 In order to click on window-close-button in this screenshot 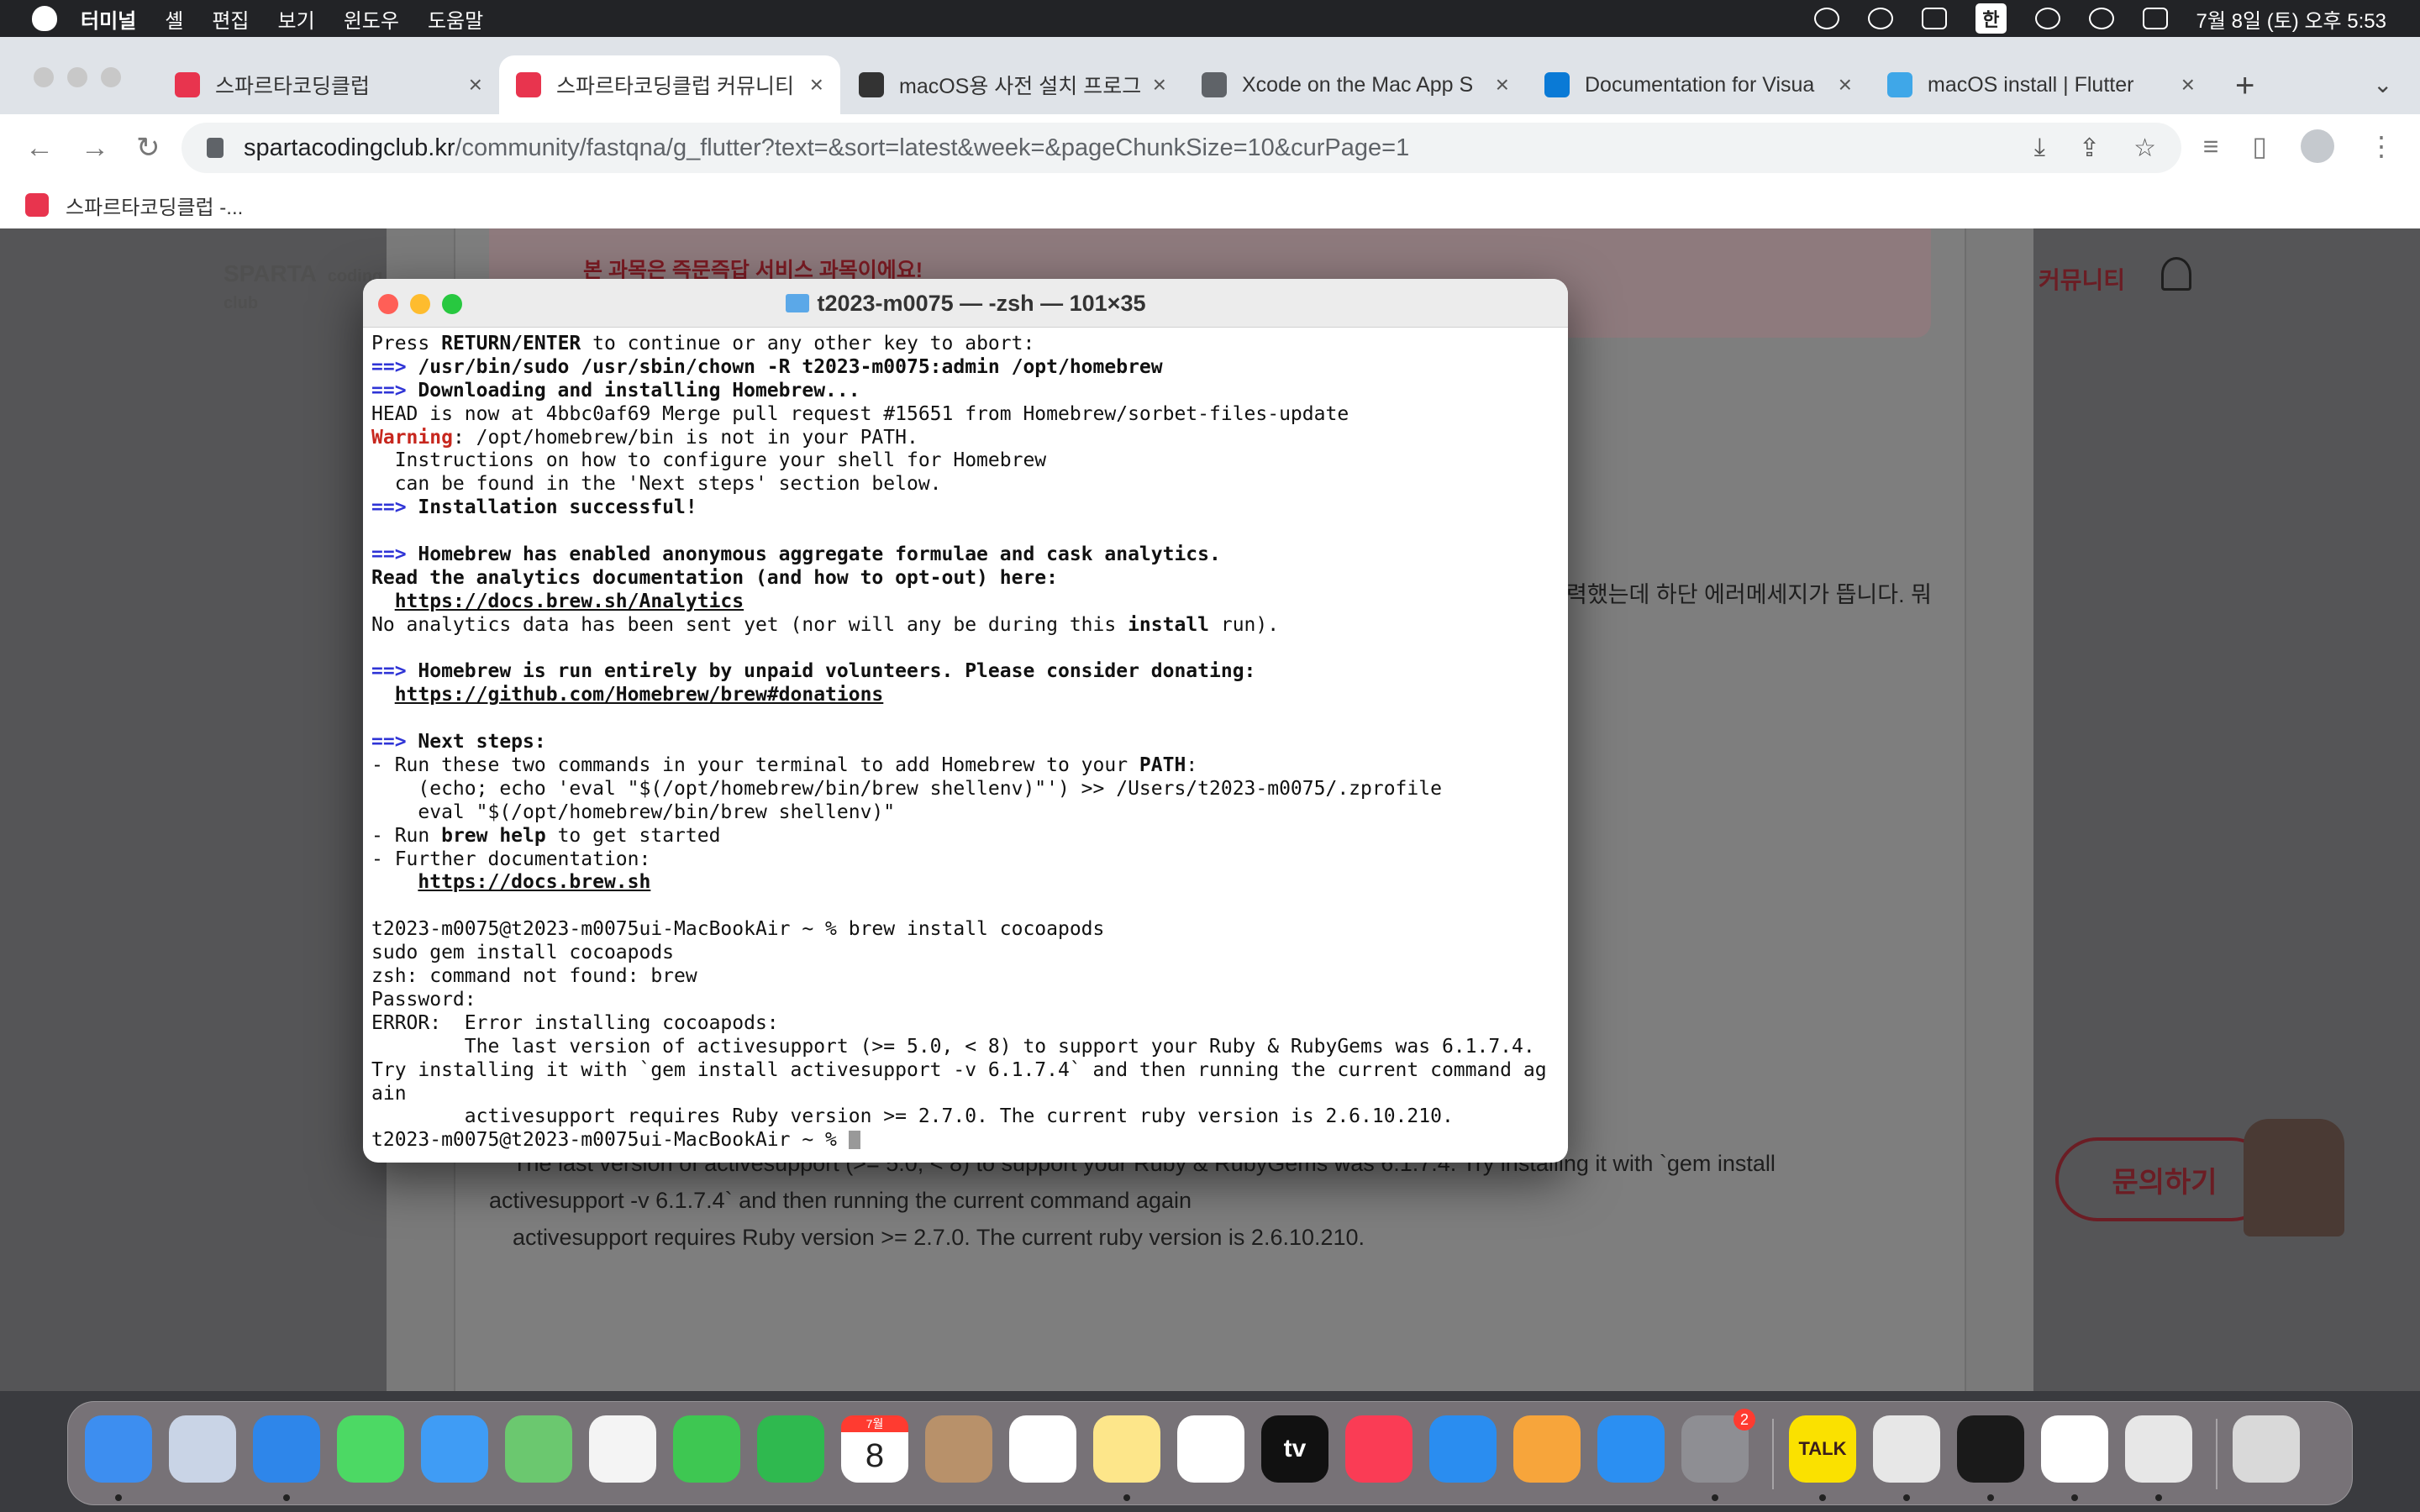, I will do `click(44, 77)`.